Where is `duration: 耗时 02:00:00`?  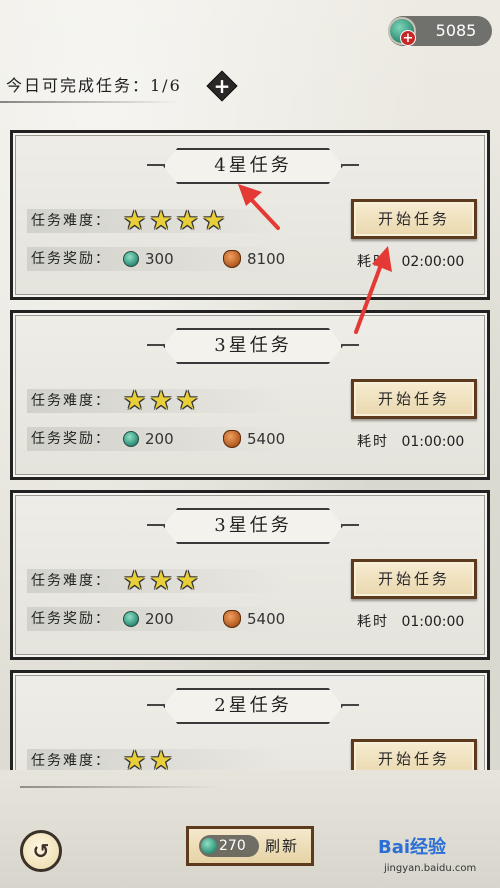 duration: 耗时 02:00:00 is located at coordinates (410, 262).